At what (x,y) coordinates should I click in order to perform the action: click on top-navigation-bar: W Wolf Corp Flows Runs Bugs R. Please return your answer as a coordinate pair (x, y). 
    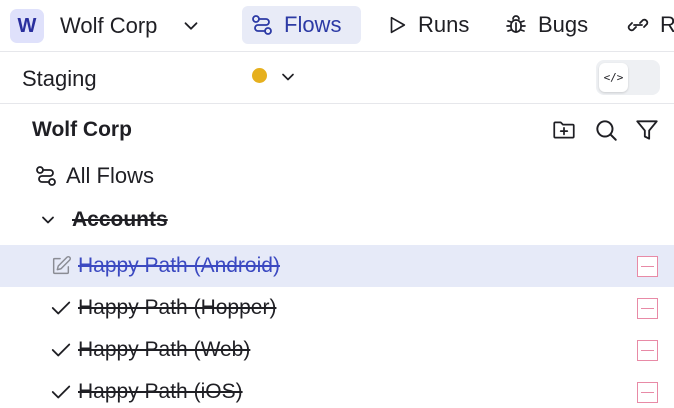
    Looking at the image, I should click on (337, 26).